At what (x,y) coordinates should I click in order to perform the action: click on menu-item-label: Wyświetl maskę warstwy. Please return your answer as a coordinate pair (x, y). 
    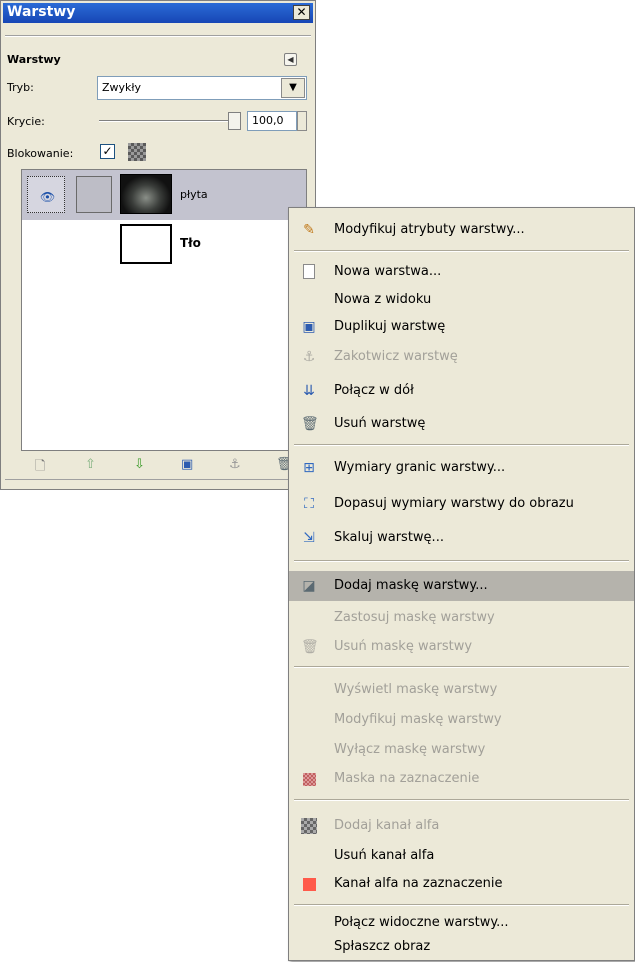
    Looking at the image, I should click on (416, 689).